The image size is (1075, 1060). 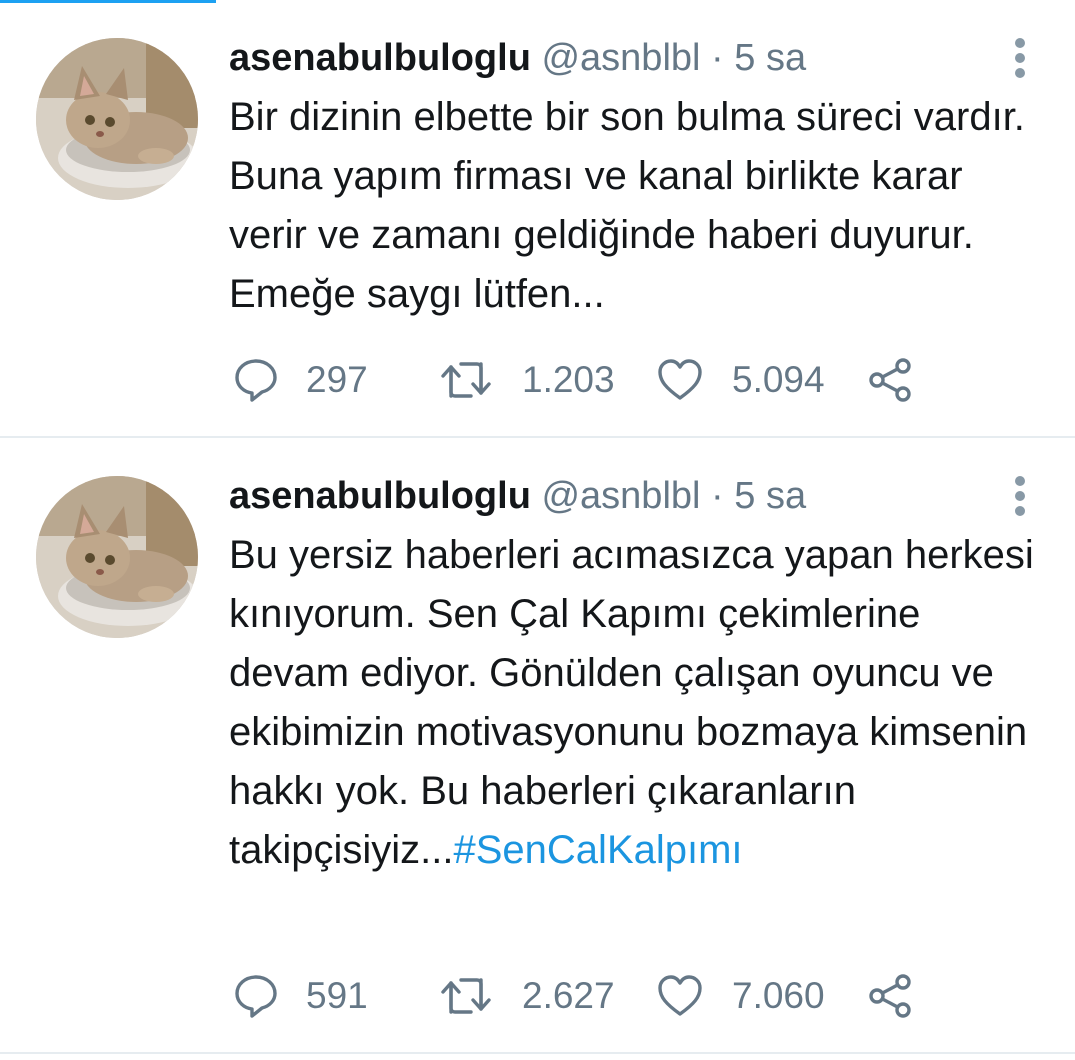 What do you see at coordinates (300, 996) in the screenshot?
I see `reply-button: 591` at bounding box center [300, 996].